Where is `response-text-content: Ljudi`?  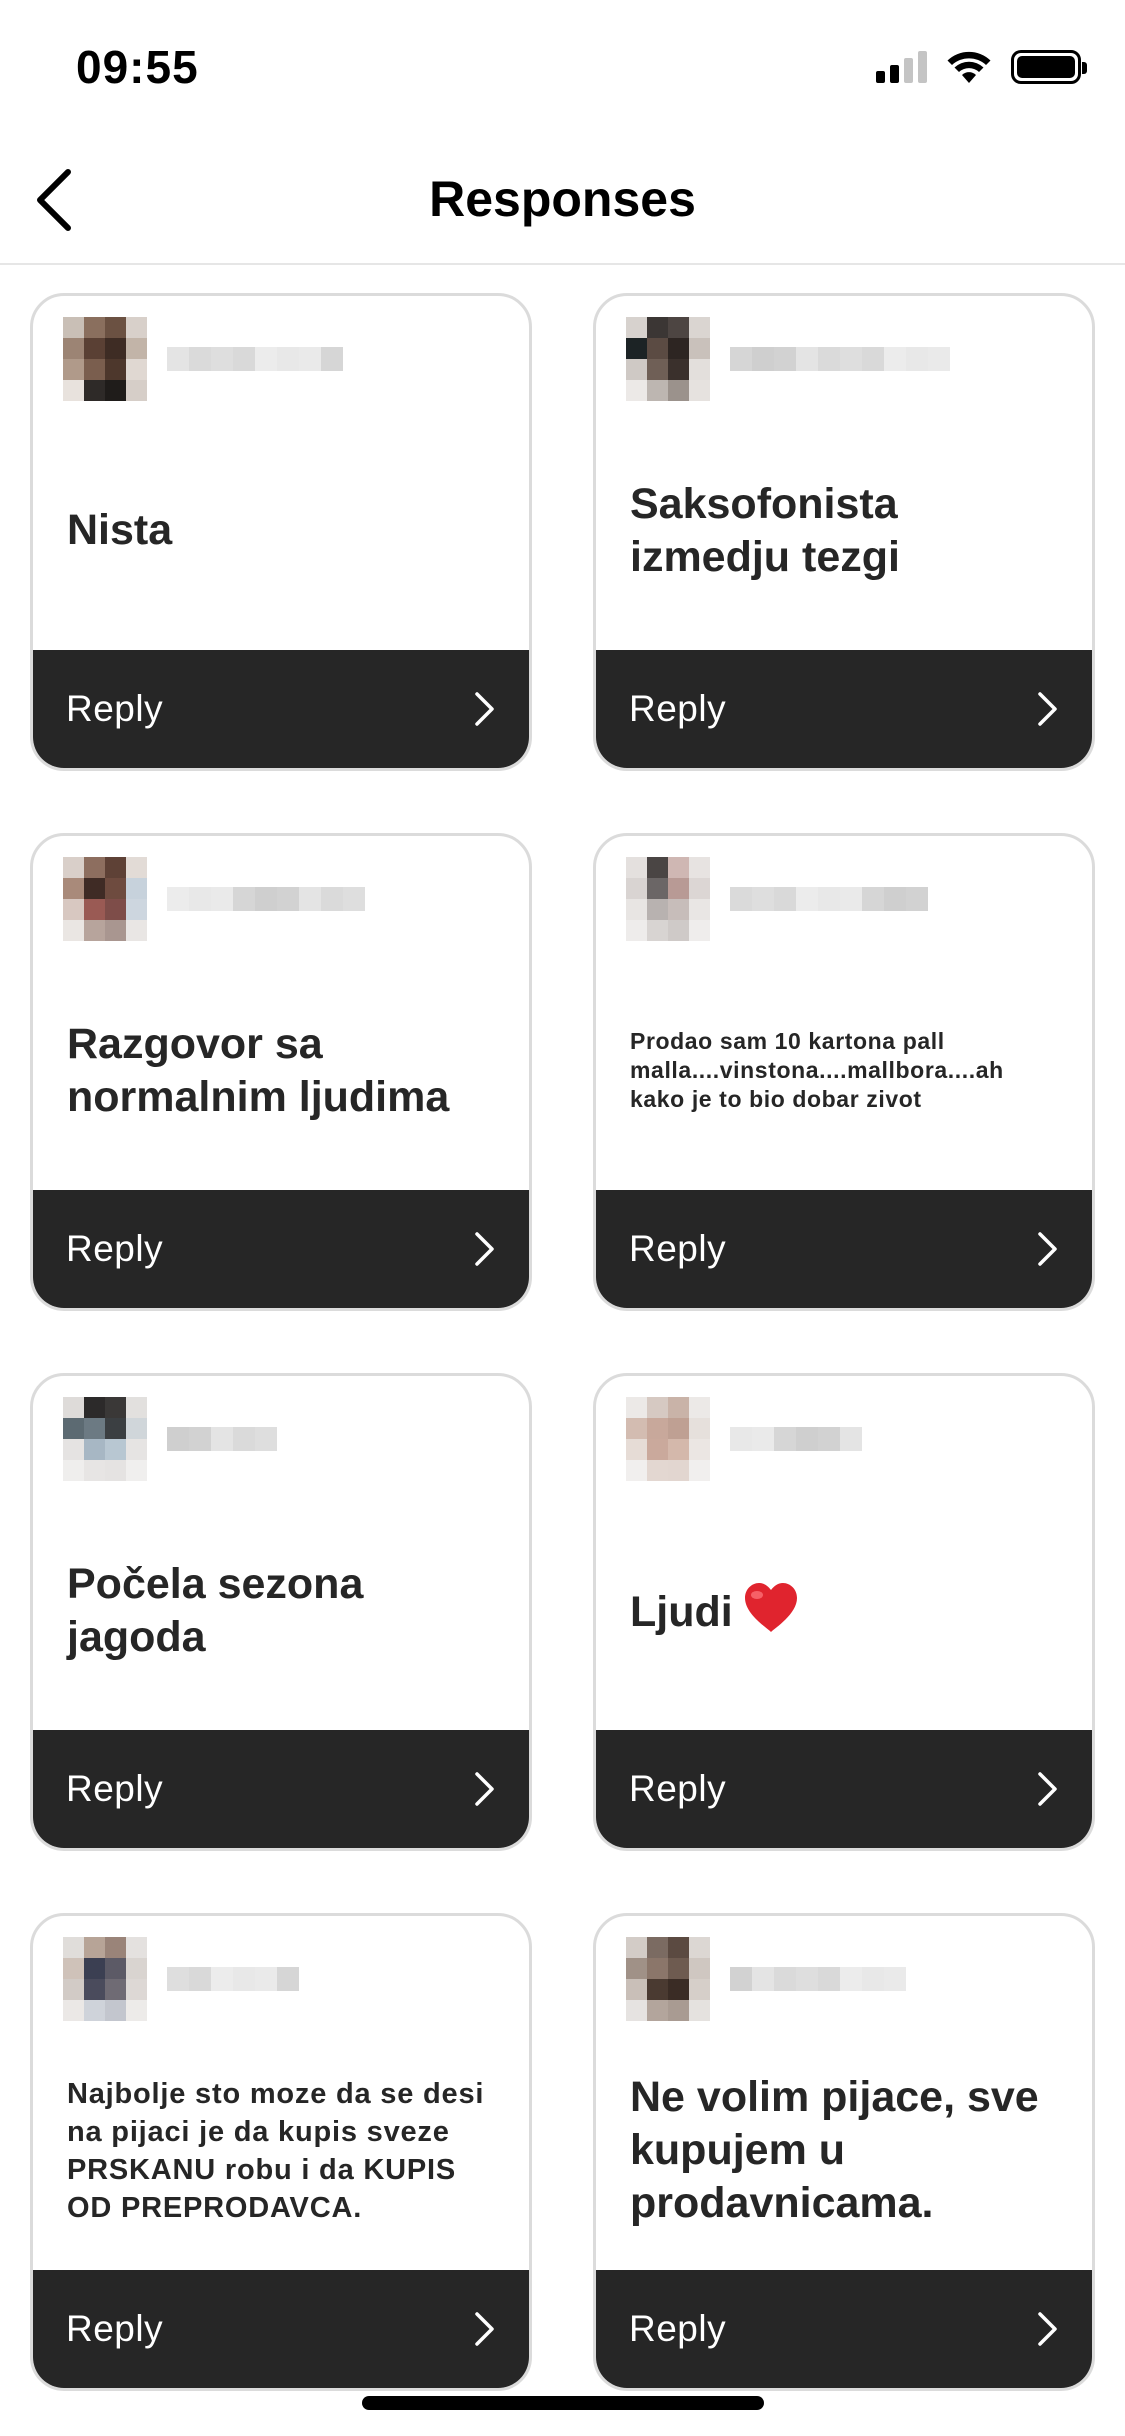 response-text-content: Ljudi is located at coordinates (681, 1612).